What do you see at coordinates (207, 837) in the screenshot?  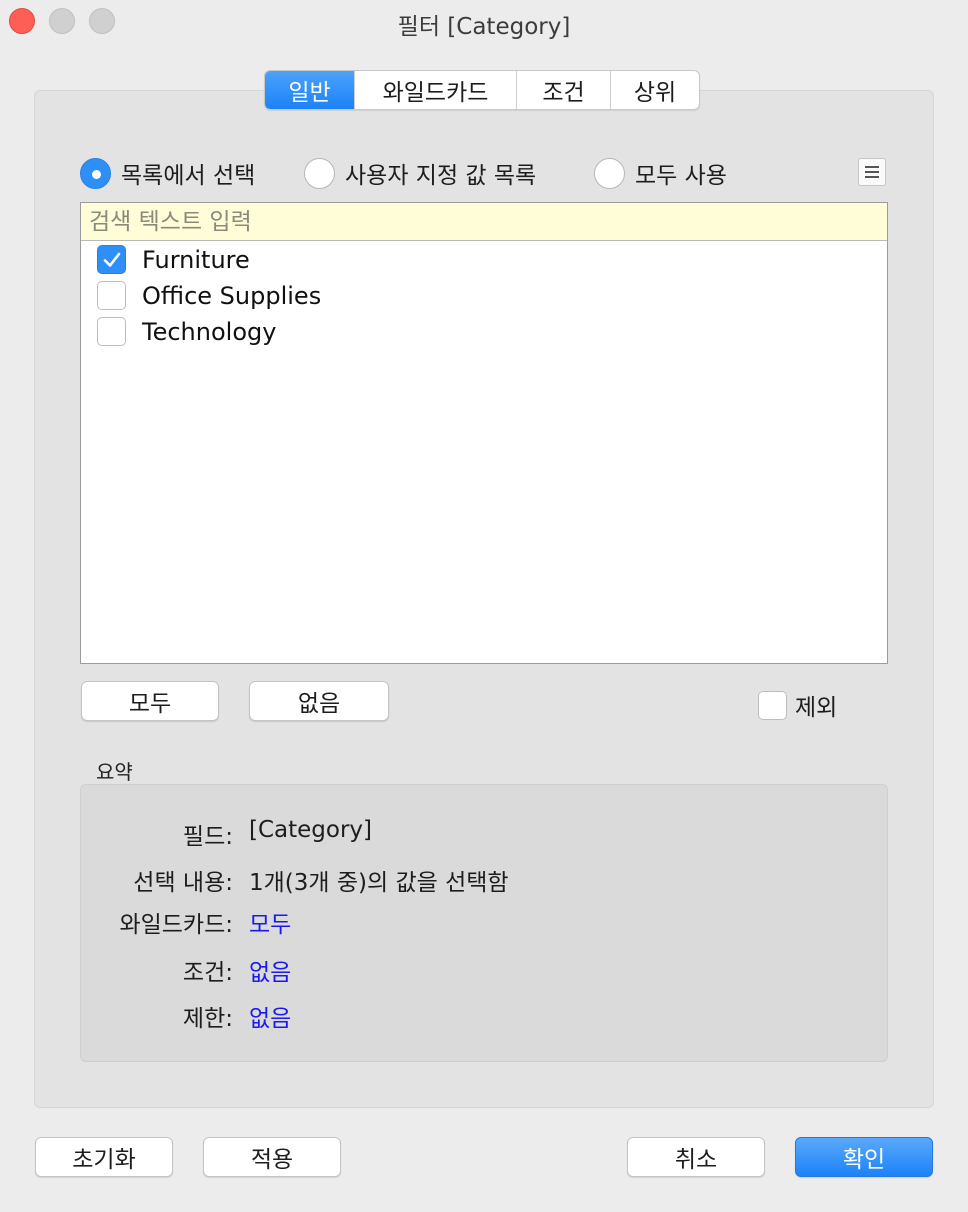 I see `summary-key: 필드:` at bounding box center [207, 837].